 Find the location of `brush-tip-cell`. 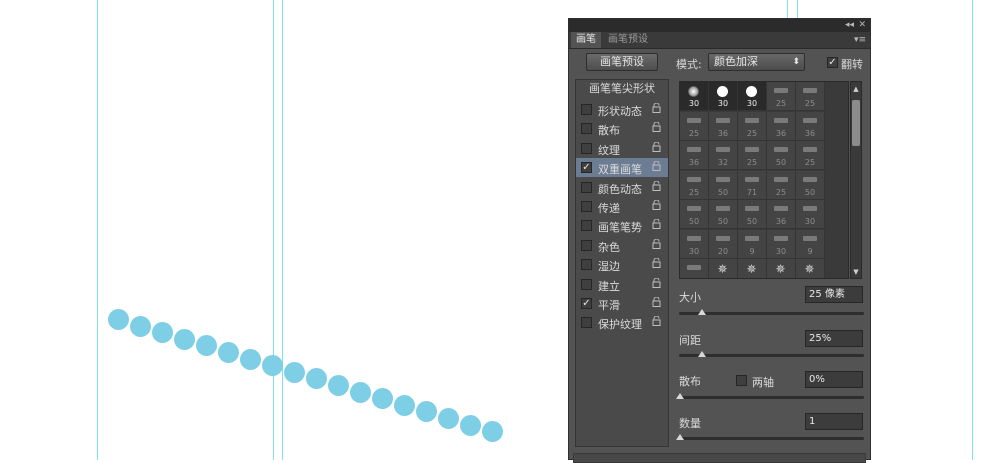

brush-tip-cell is located at coordinates (694, 268).